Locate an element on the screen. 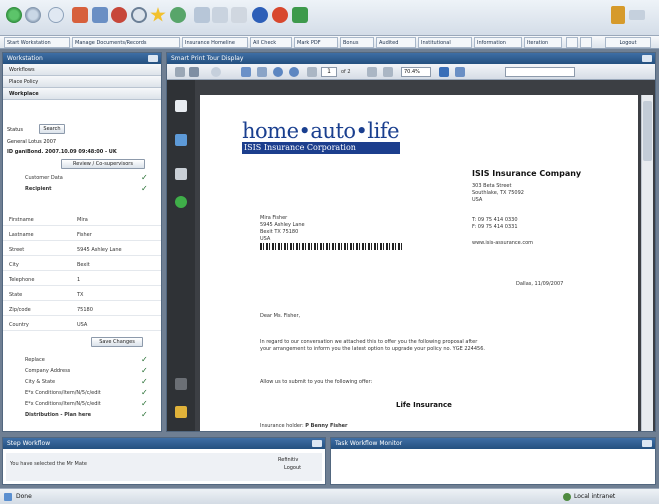  step-action-line: Logout is located at coordinates (292, 468).